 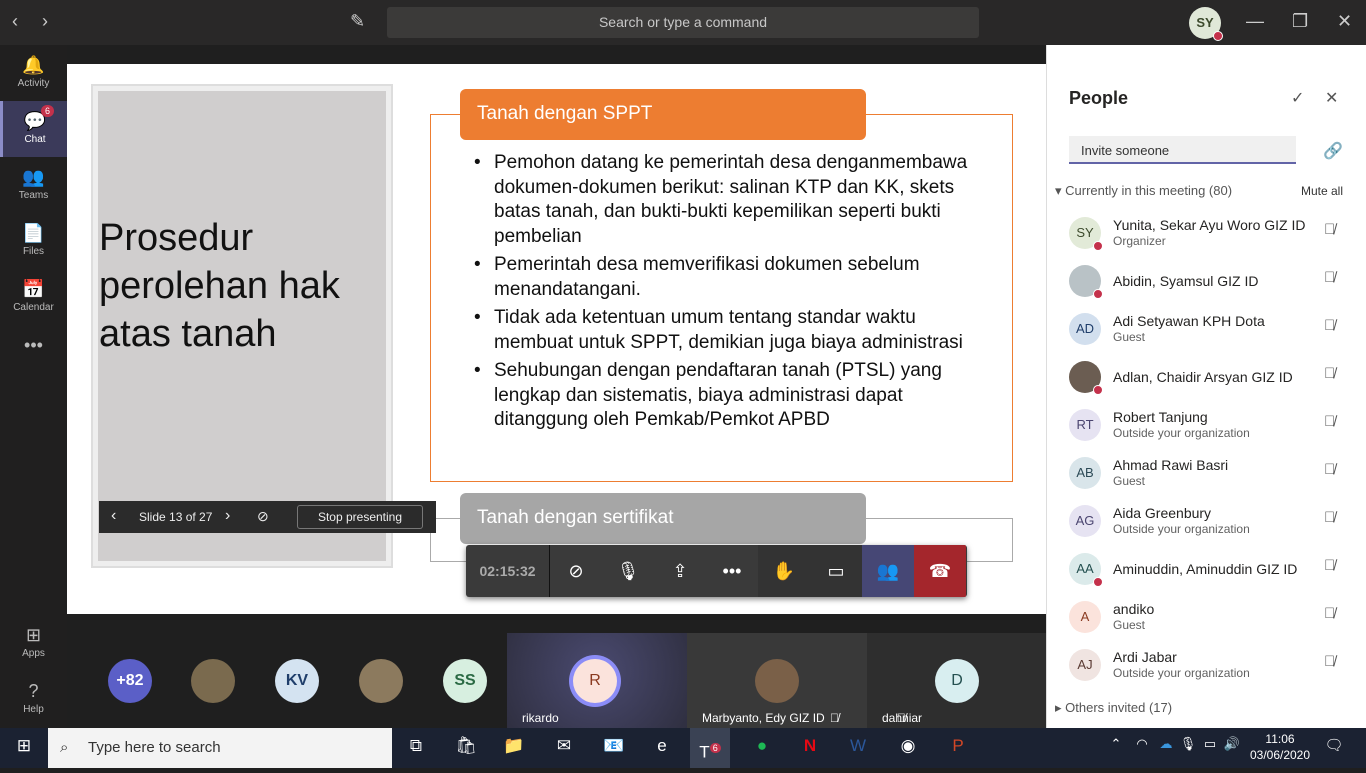 I want to click on minimize-icon: —, so click(x=1255, y=21).